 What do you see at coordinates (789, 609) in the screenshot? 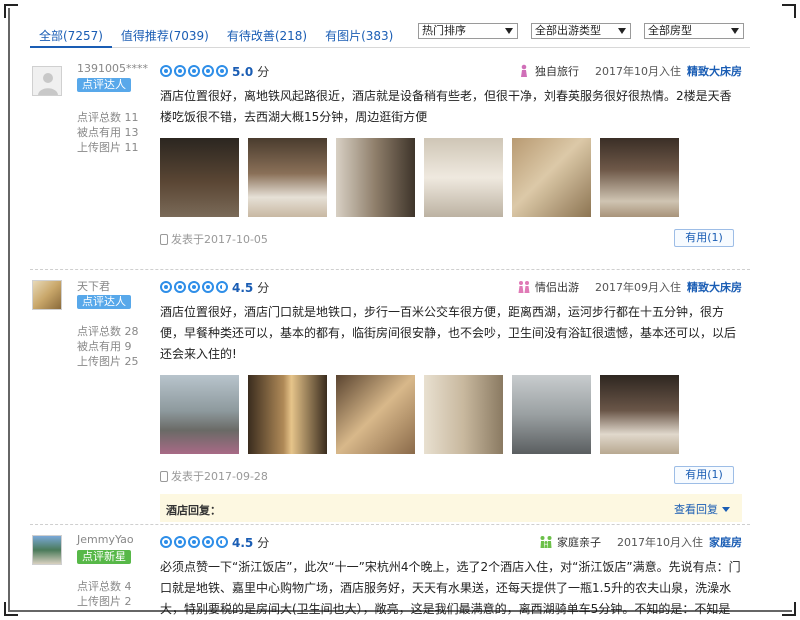
I see `crop-mark-bottom-right` at bounding box center [789, 609].